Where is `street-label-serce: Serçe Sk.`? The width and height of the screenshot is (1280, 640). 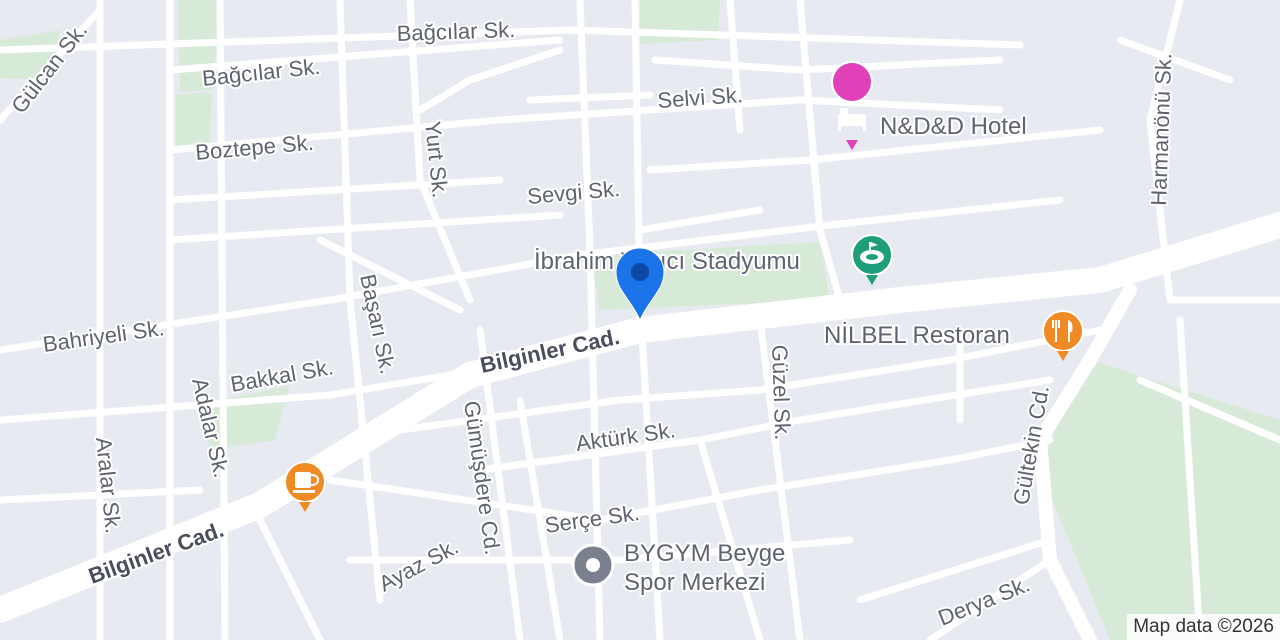
street-label-serce: Serçe Sk. is located at coordinates (592, 519).